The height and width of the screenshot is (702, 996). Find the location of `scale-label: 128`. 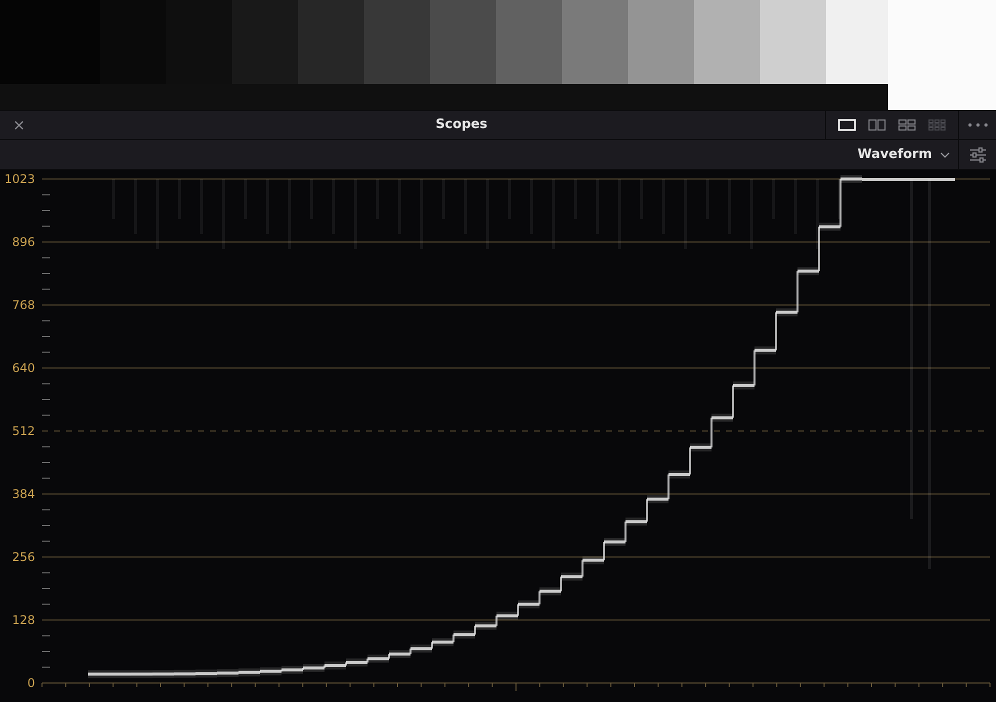

scale-label: 128 is located at coordinates (23, 620).